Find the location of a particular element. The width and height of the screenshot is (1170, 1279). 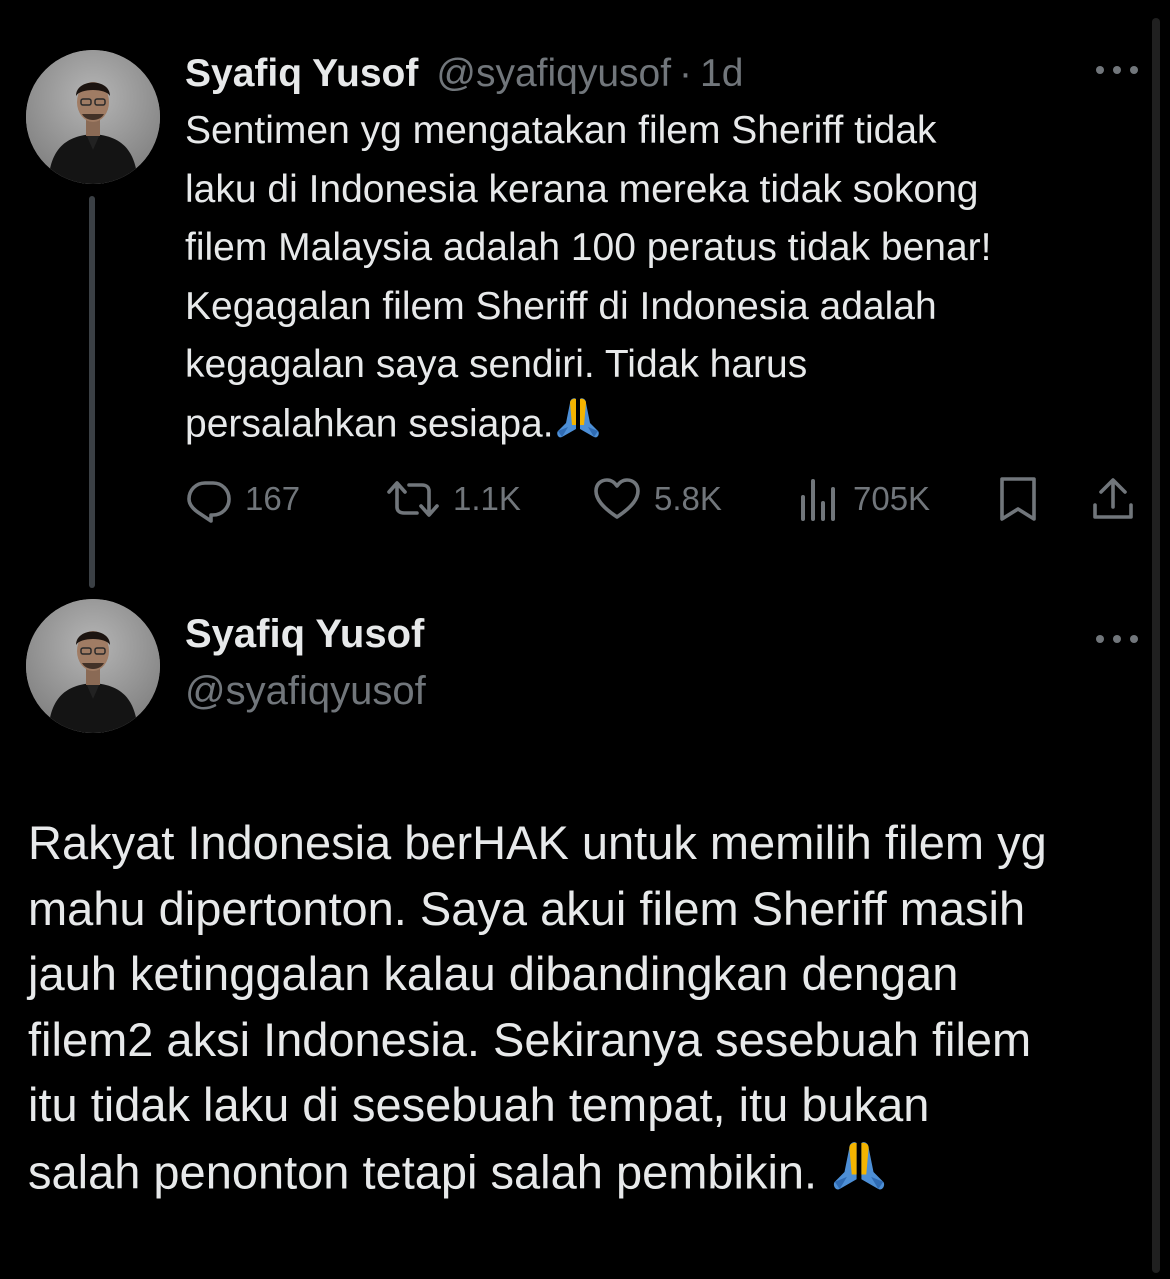

like-icon is located at coordinates (617, 498).